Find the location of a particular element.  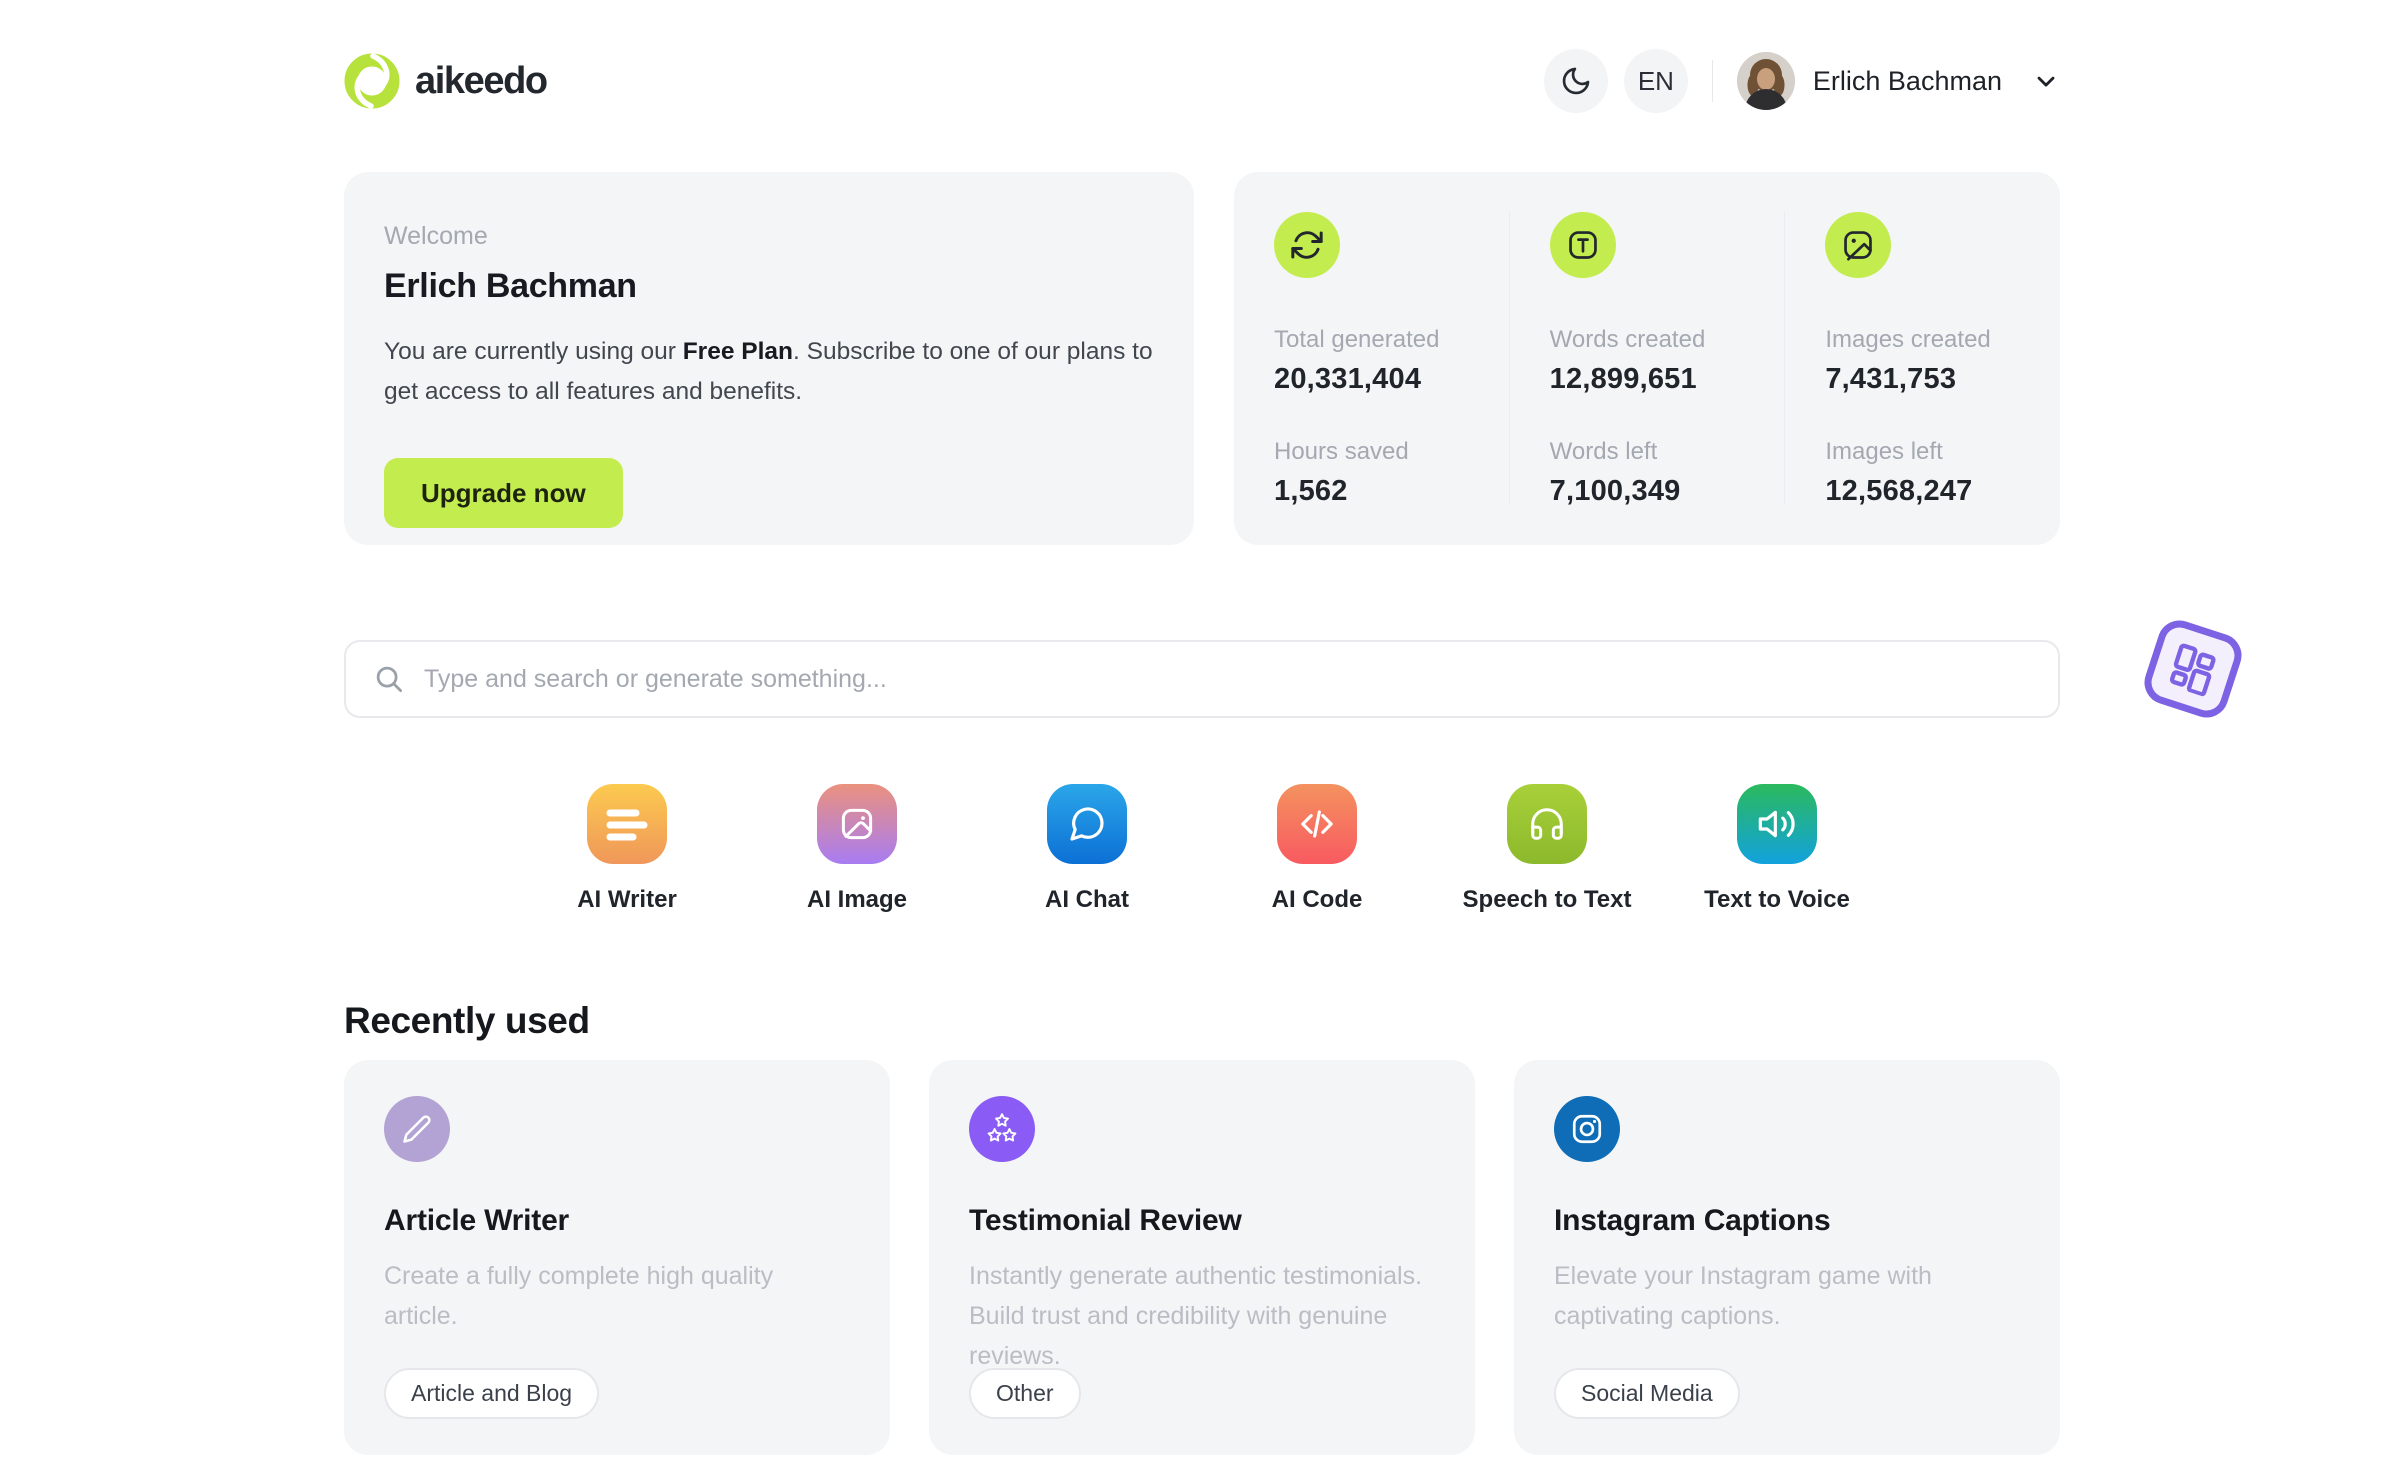

category-tag: Article and Blog is located at coordinates (492, 1393).